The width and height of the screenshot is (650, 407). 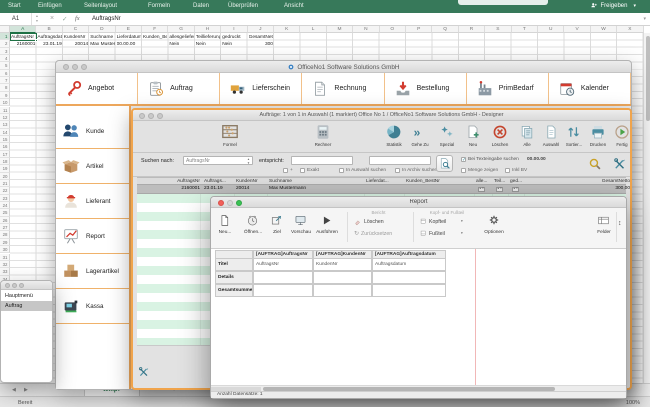 What do you see at coordinates (340, 29) in the screenshot?
I see `column-header-M: M` at bounding box center [340, 29].